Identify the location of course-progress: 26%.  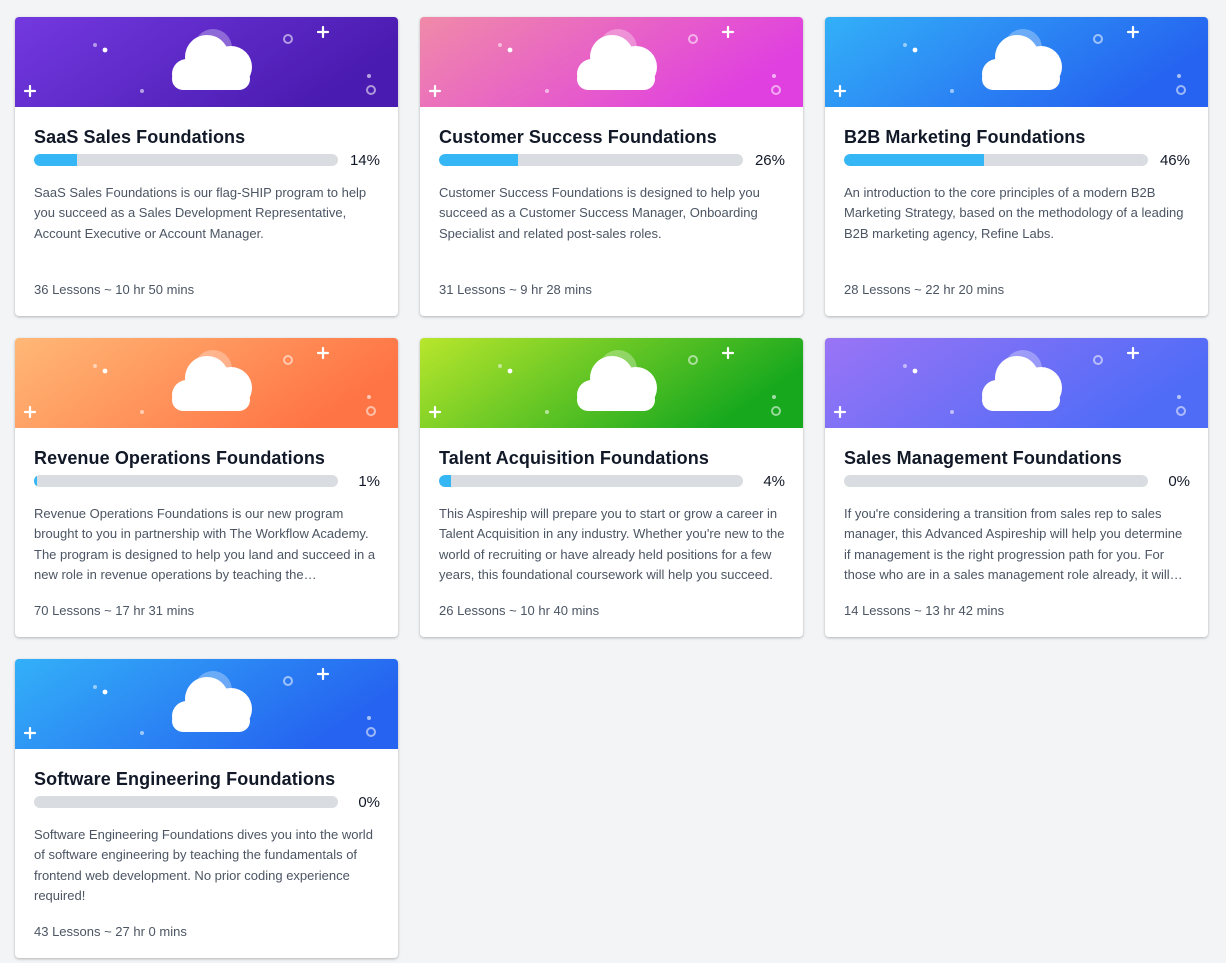
(612, 160).